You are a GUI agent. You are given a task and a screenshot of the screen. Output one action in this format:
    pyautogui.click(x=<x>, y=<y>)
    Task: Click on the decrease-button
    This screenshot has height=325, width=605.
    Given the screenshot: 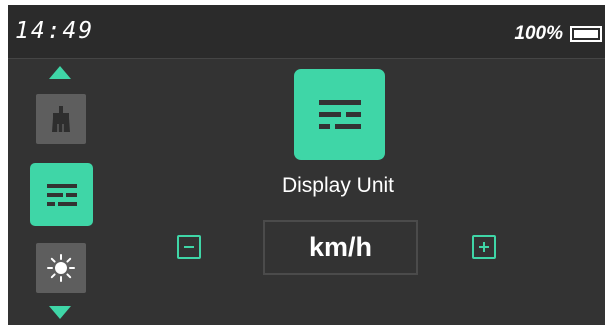 What is the action you would take?
    pyautogui.click(x=189, y=247)
    